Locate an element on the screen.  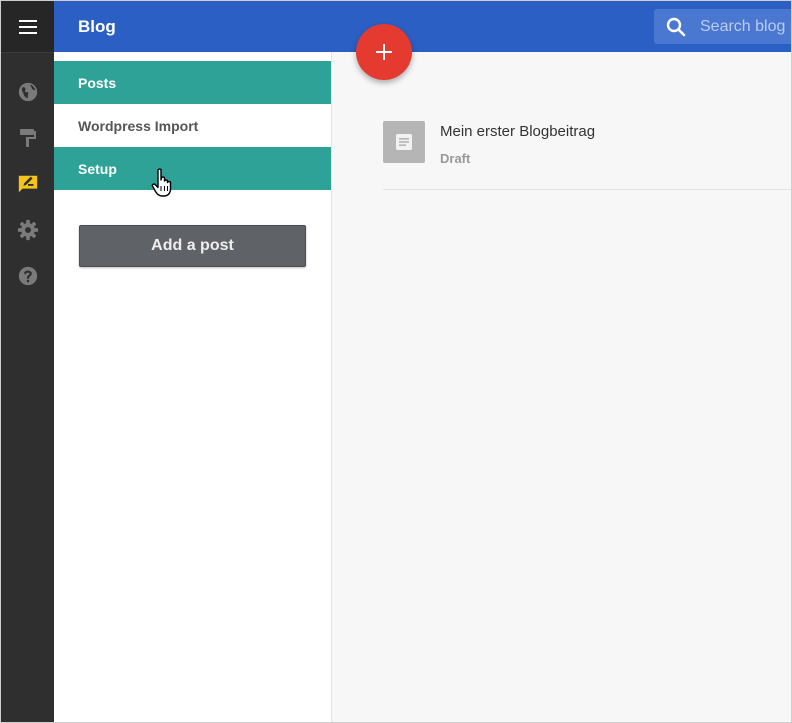
rail-item-help is located at coordinates (27, 276).